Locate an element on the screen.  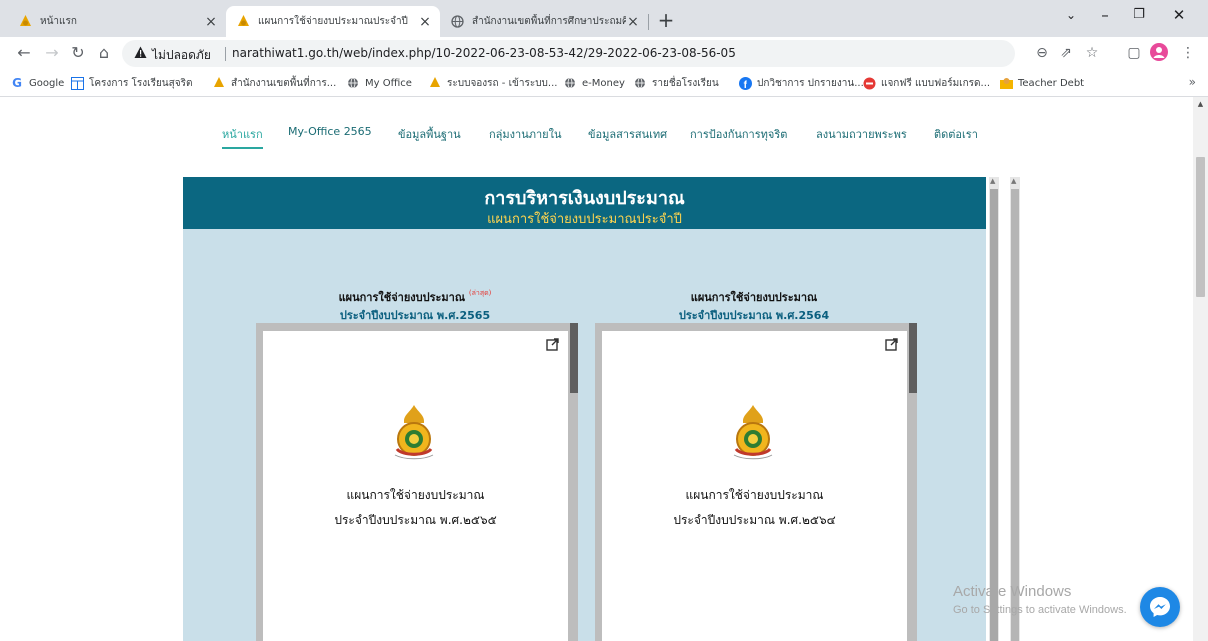
bookmark-item: e-Money is located at coordinates (594, 83).